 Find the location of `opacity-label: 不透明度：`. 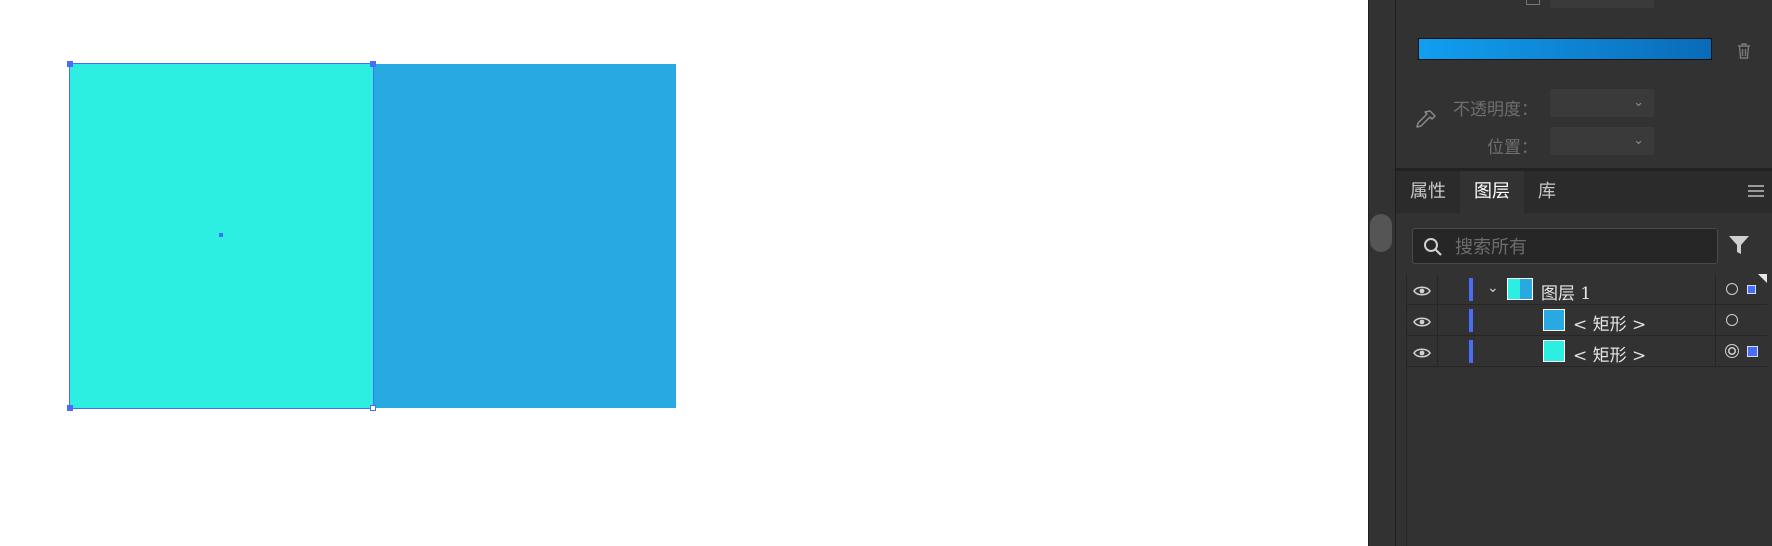

opacity-label: 不透明度： is located at coordinates (1495, 110).